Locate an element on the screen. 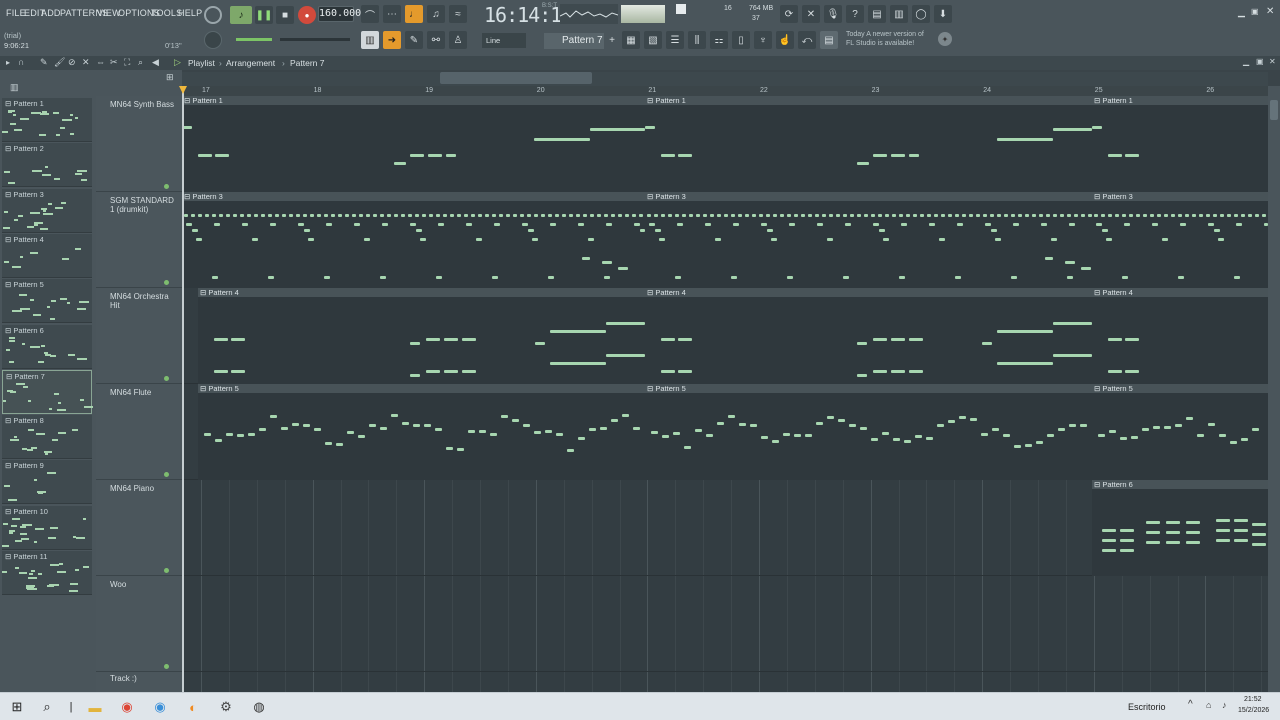  window-maximize-icon: ▣ is located at coordinates (1260, 61).